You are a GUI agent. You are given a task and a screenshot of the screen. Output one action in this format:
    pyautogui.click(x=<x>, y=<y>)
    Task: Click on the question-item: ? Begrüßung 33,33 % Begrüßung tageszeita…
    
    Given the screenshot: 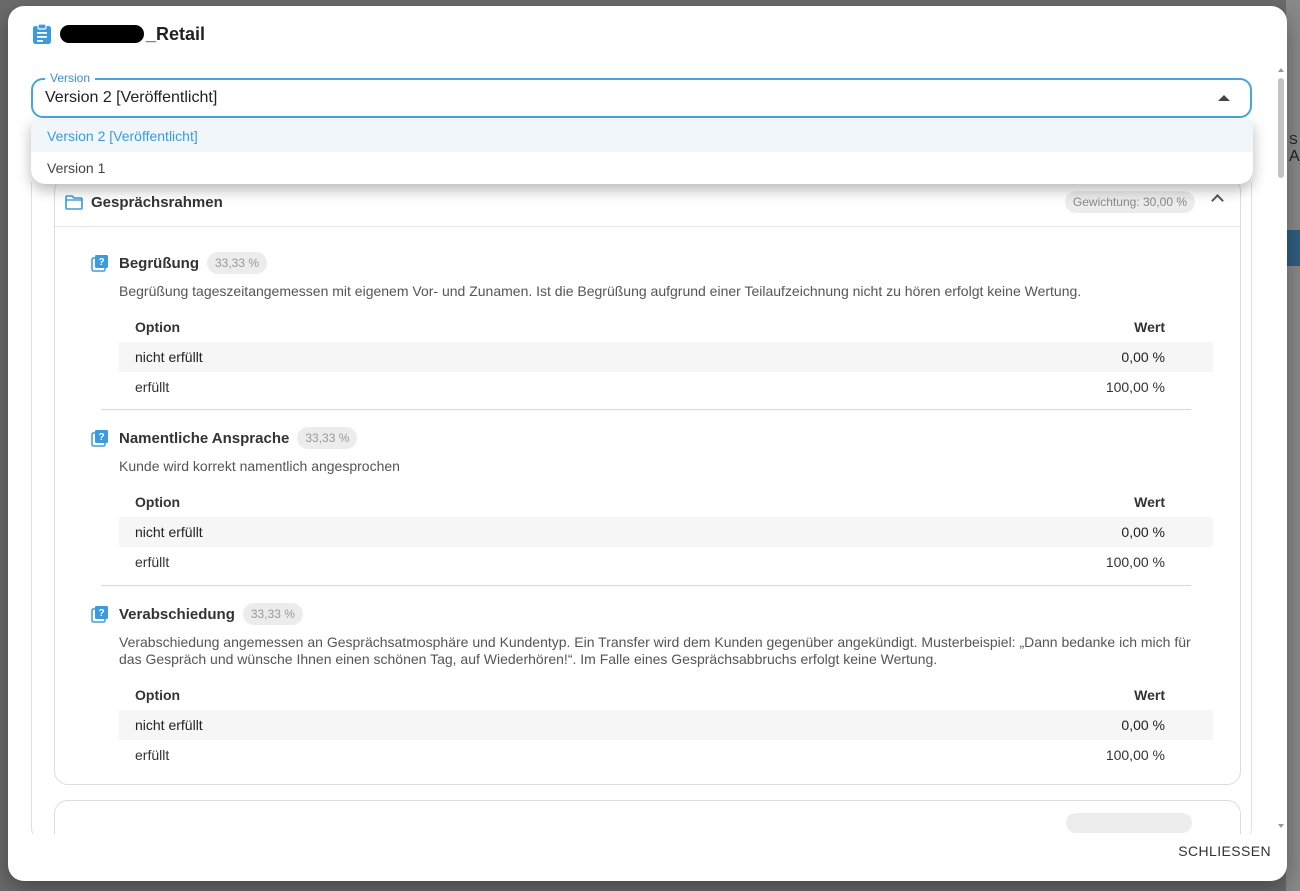 What is the action you would take?
    pyautogui.click(x=652, y=326)
    